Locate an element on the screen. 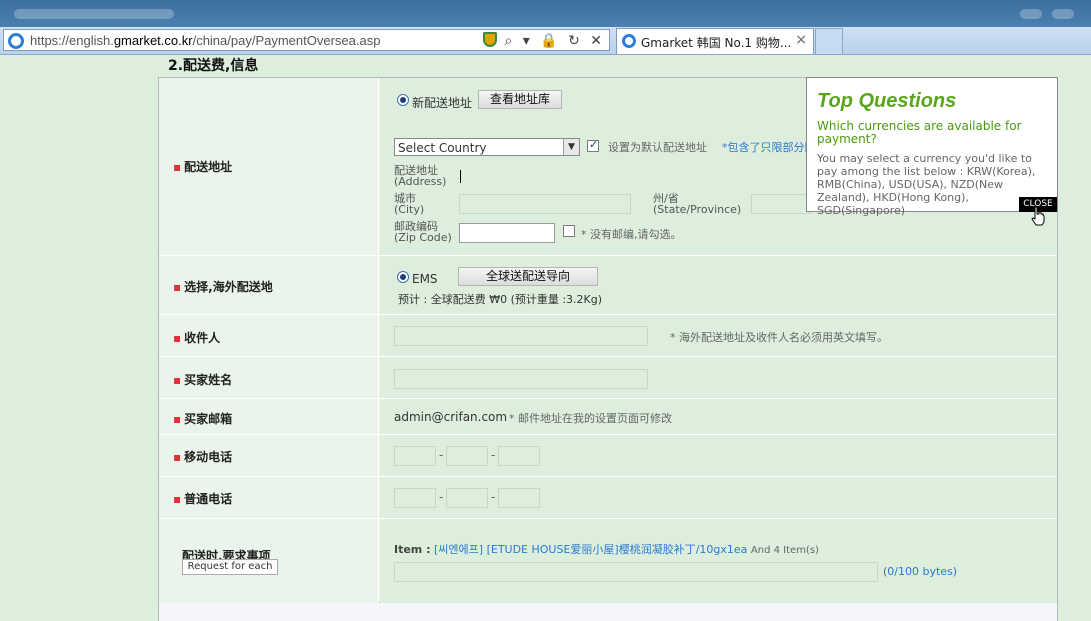 The image size is (1091, 621). shield-icon is located at coordinates (489, 39).